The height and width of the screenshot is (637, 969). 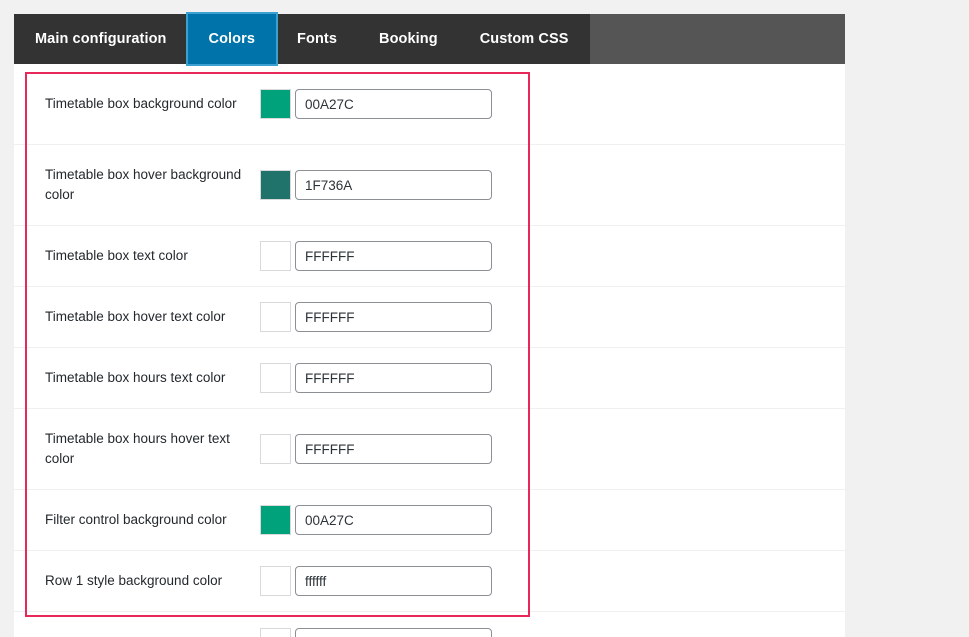 What do you see at coordinates (408, 39) in the screenshot?
I see `tab-booking: Booking` at bounding box center [408, 39].